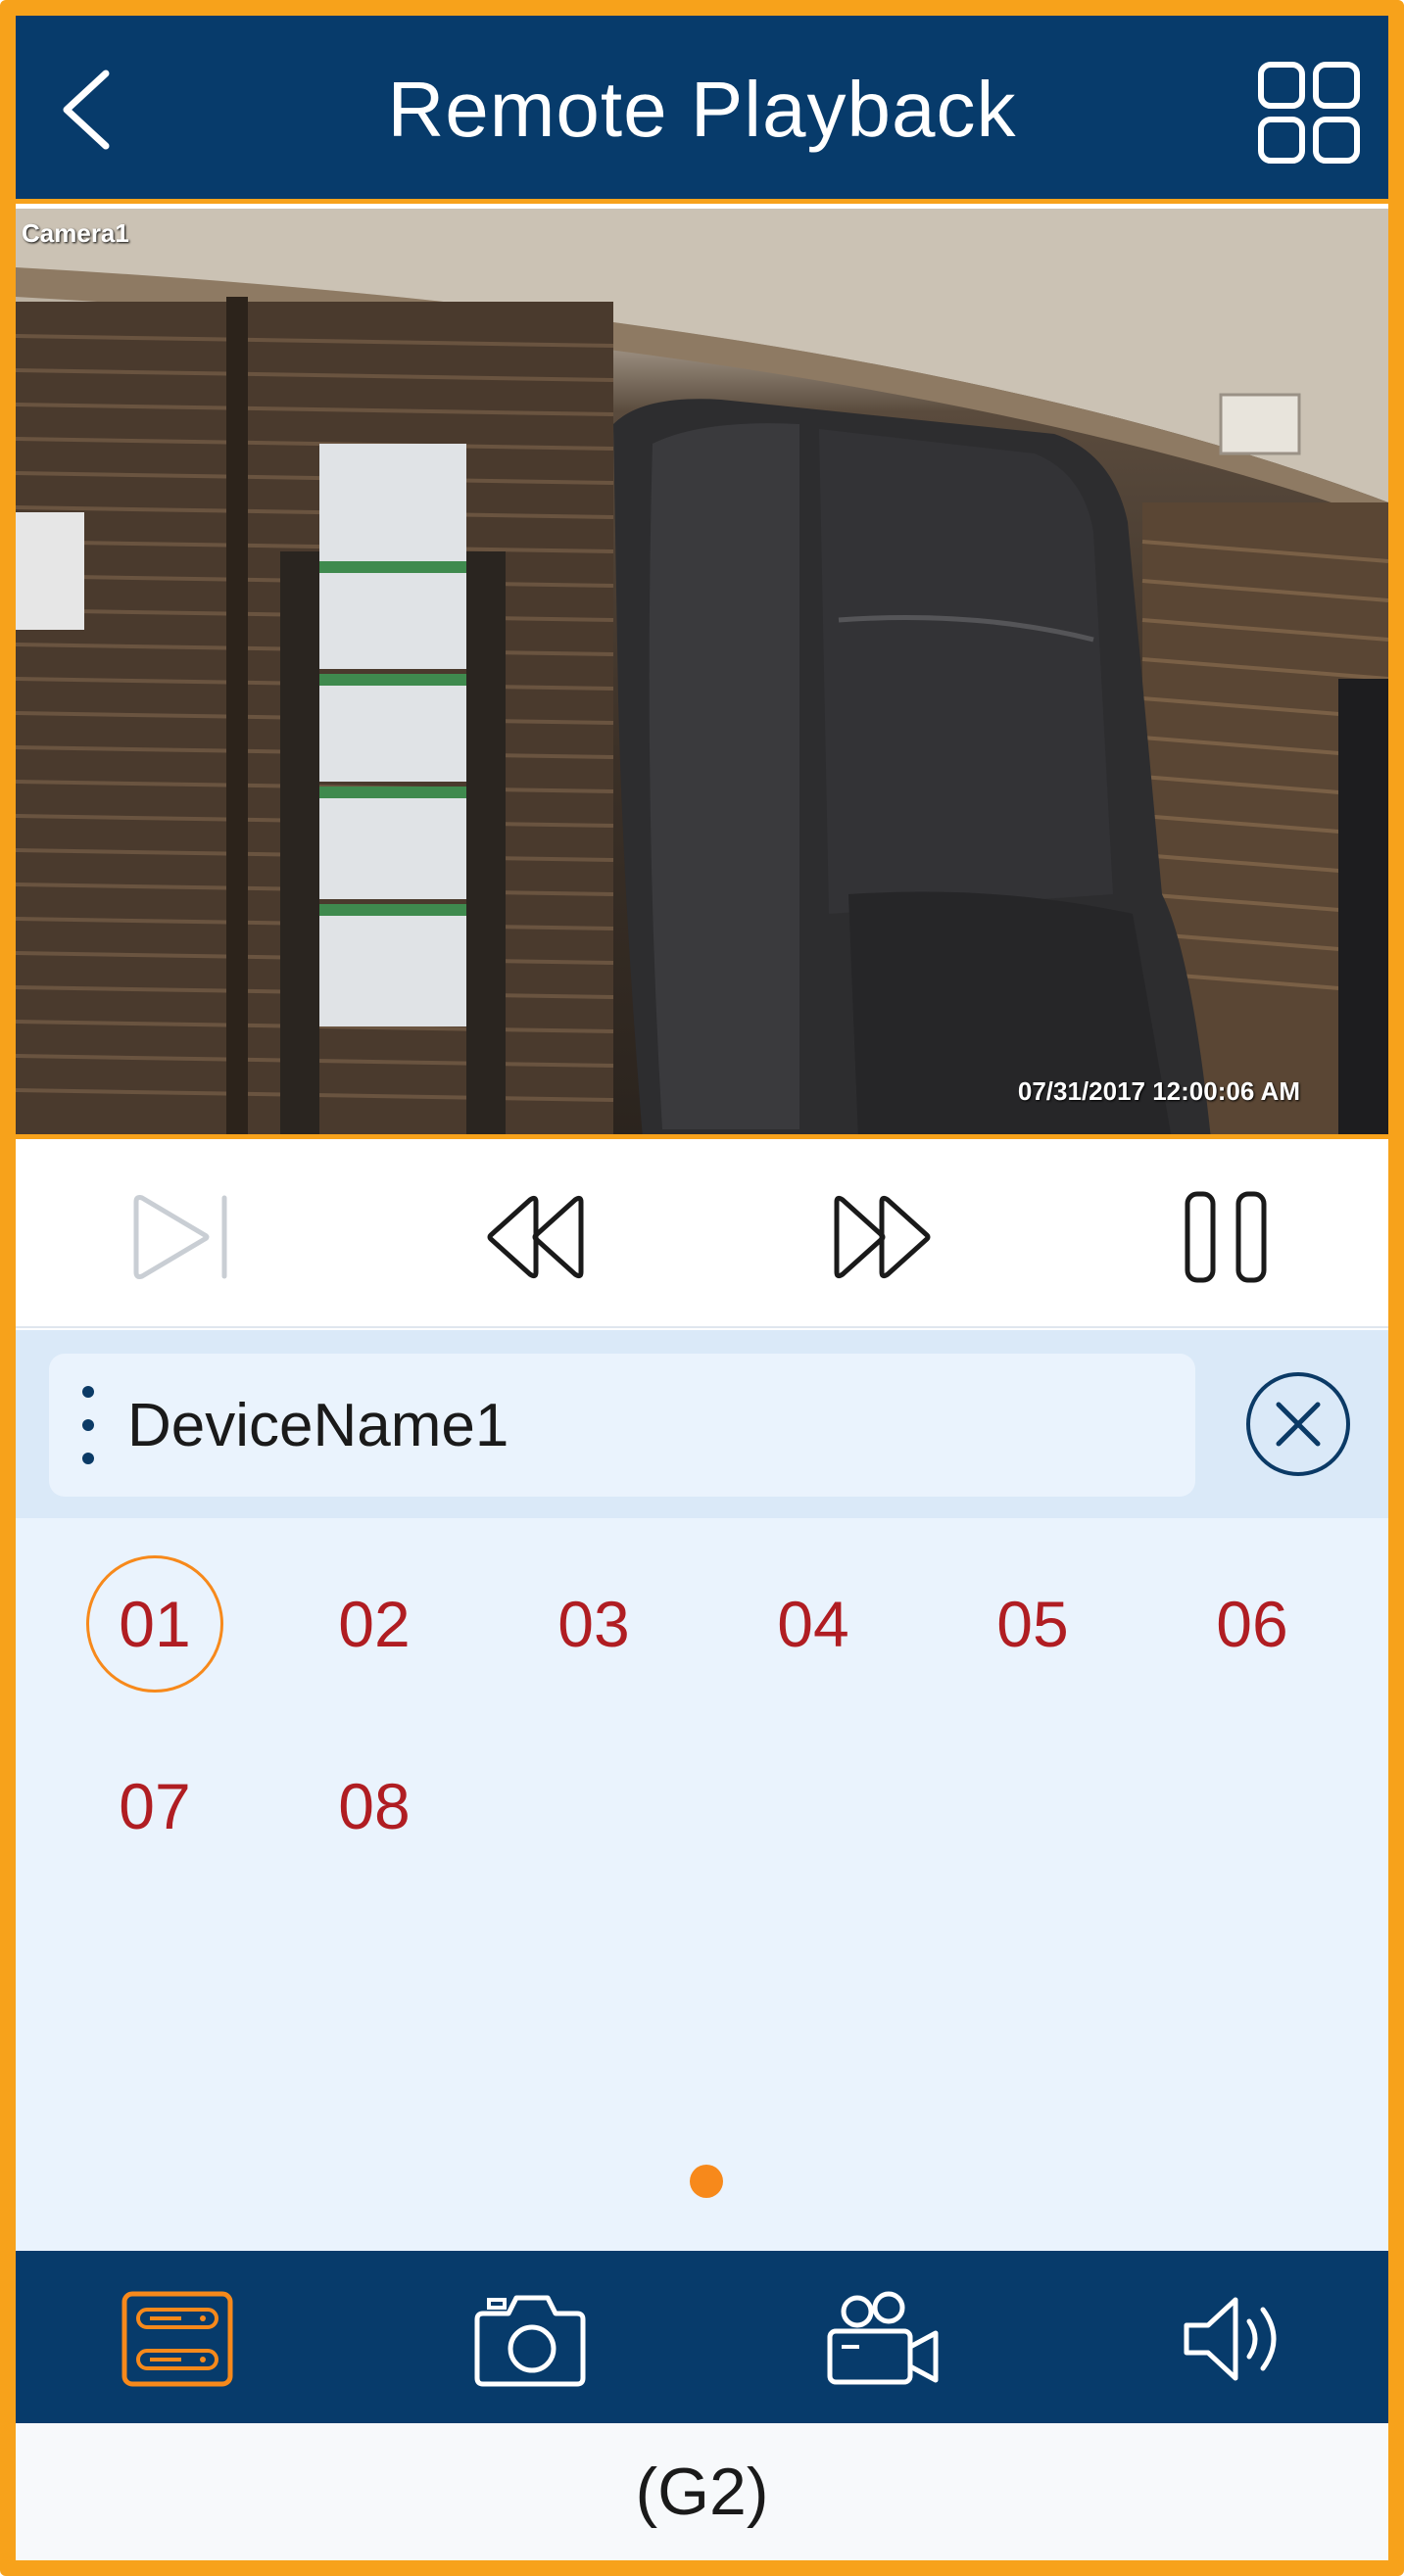  I want to click on device-list-icon, so click(177, 2339).